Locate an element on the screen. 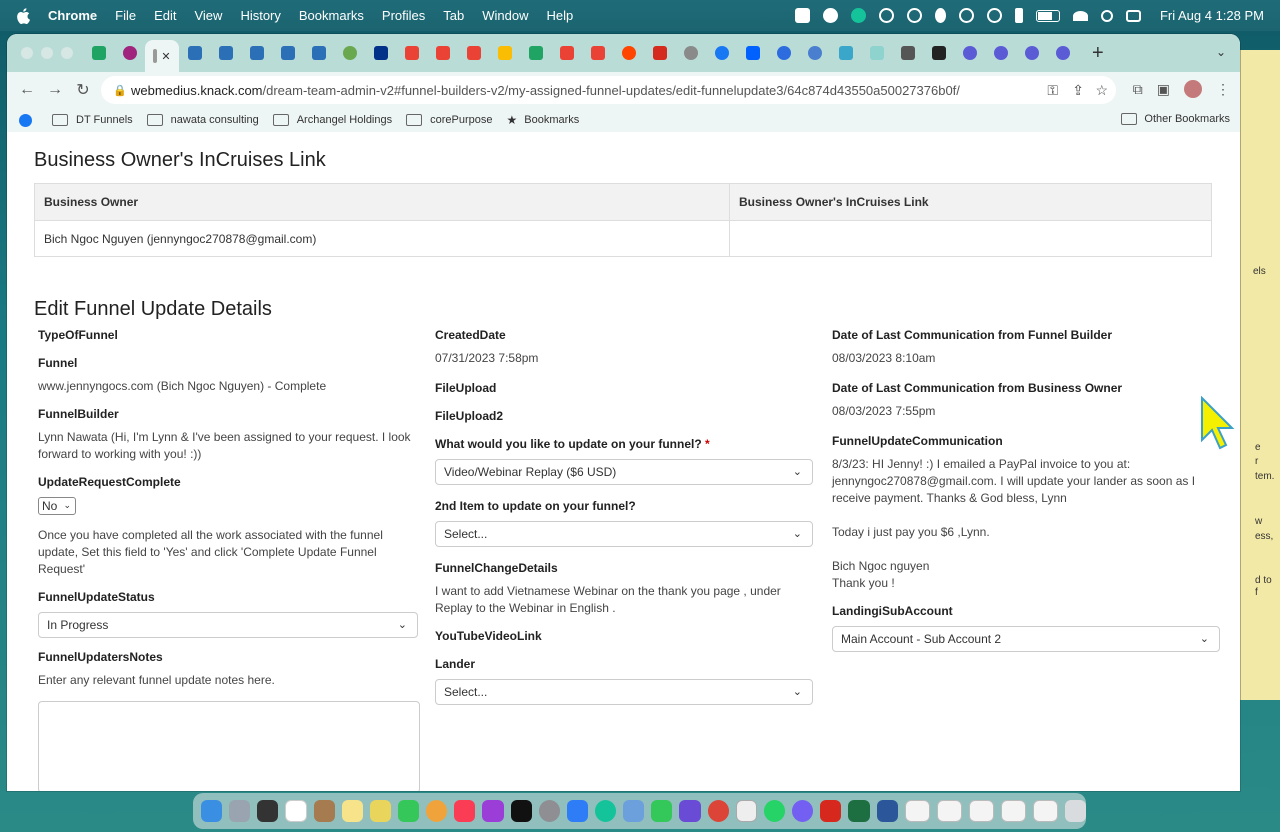  photos-icon is located at coordinates (437, 811).